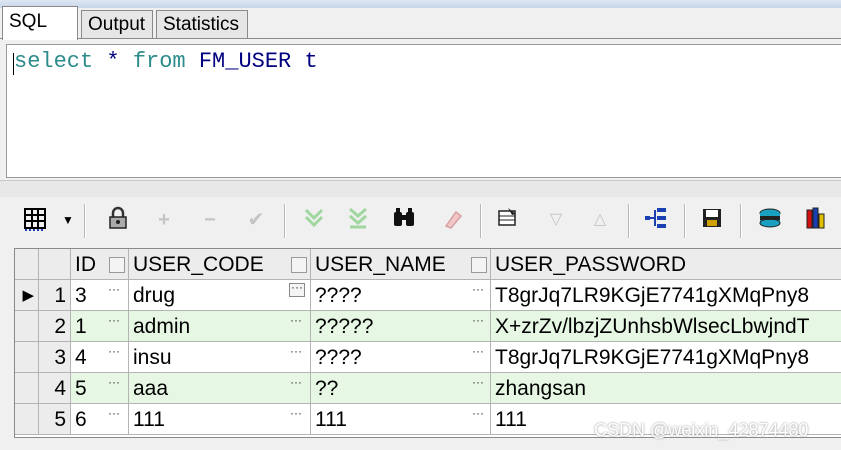 This screenshot has height=450, width=841. Describe the element at coordinates (118, 220) in the screenshot. I see `lock-icon` at that location.